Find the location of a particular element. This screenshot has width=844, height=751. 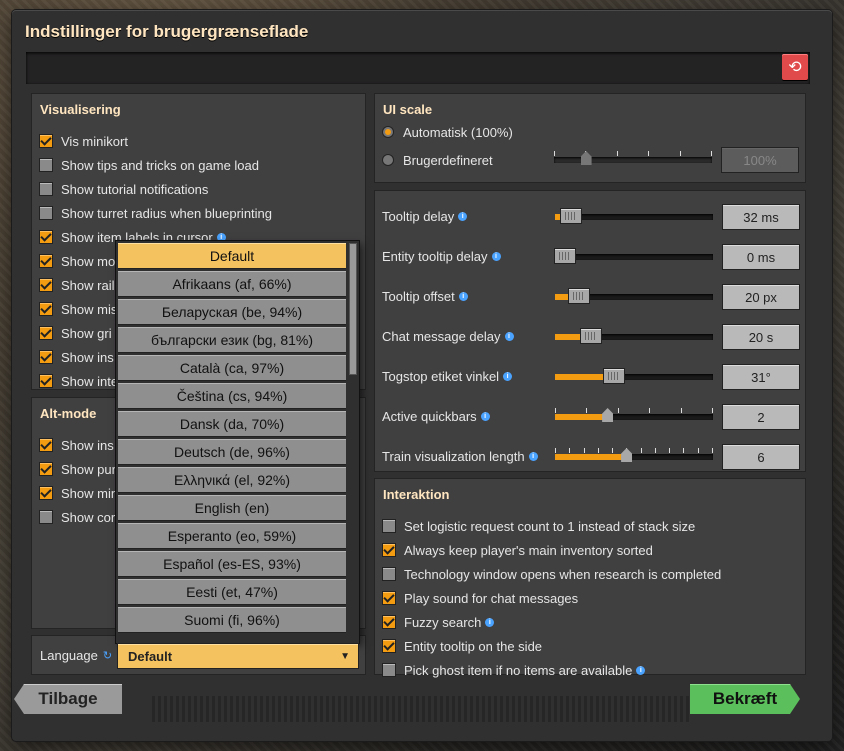

checkbox-row: Show min is located at coordinates (79, 493).